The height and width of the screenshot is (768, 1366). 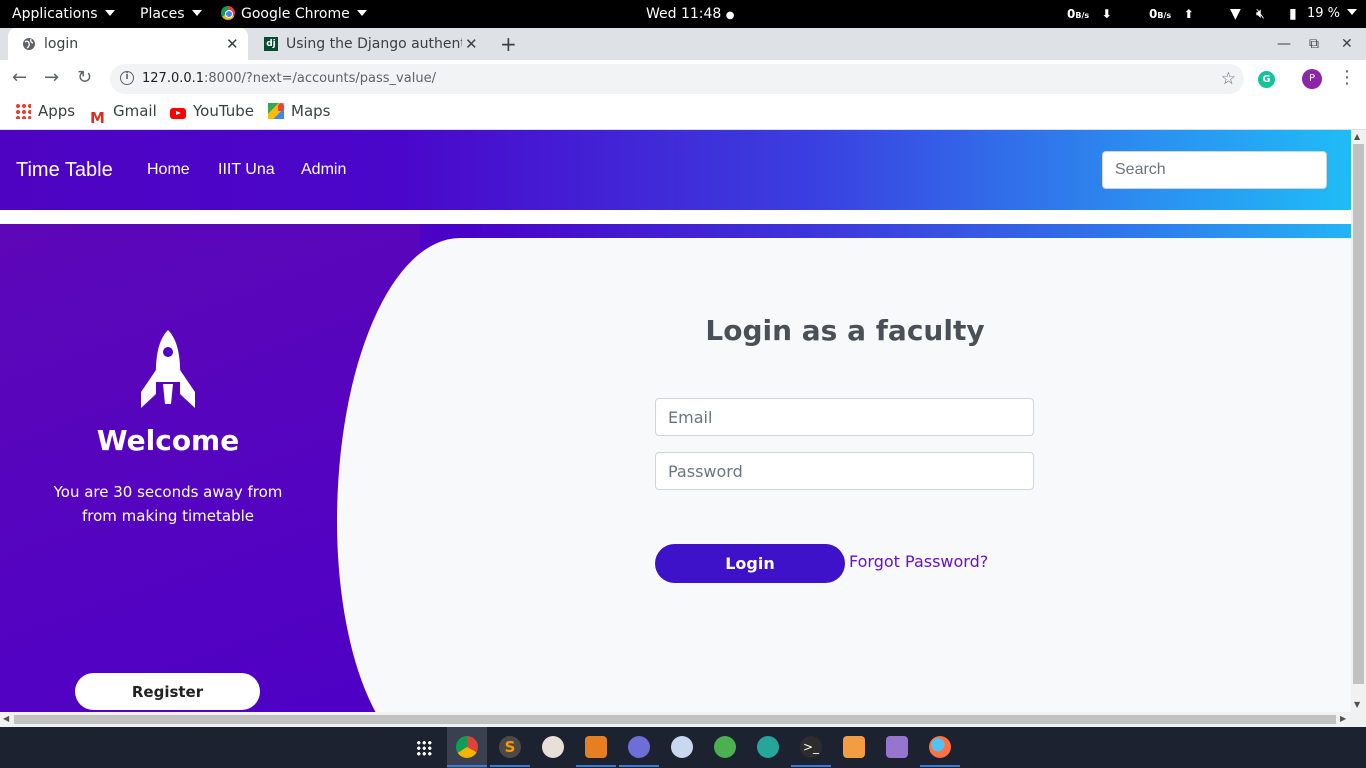 What do you see at coordinates (51, 78) in the screenshot?
I see `forward-icon: →` at bounding box center [51, 78].